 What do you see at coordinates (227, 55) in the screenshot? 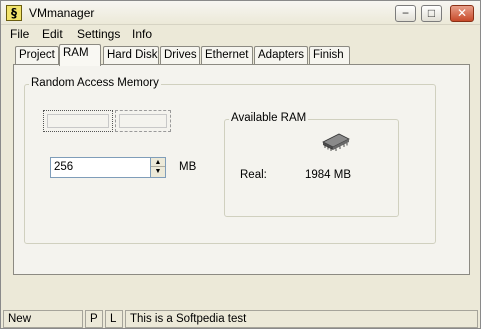
I see `tab-ethernet: Ethernet` at bounding box center [227, 55].